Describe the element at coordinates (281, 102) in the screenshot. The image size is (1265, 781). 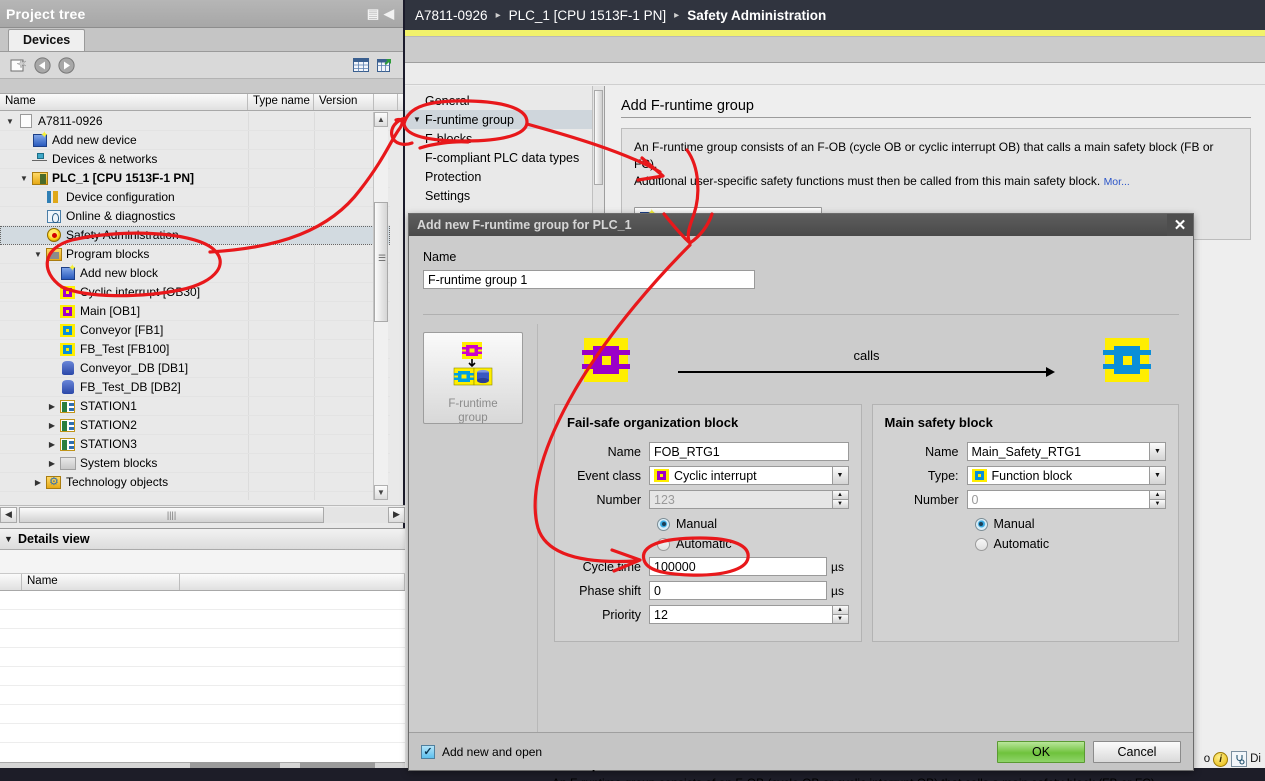
I see `column-header-type-name: Type name` at that location.